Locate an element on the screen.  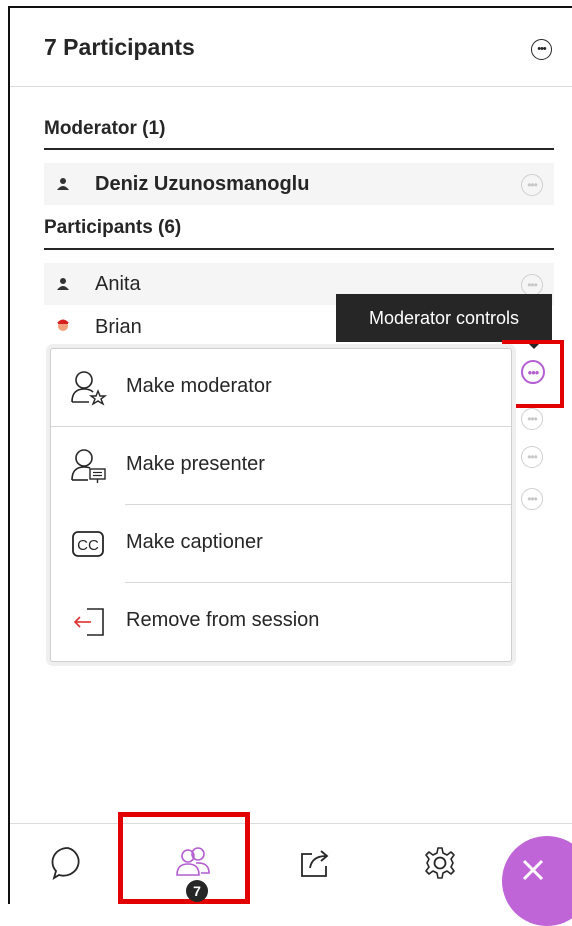
menu-item-label: Remove from session is located at coordinates (223, 620).